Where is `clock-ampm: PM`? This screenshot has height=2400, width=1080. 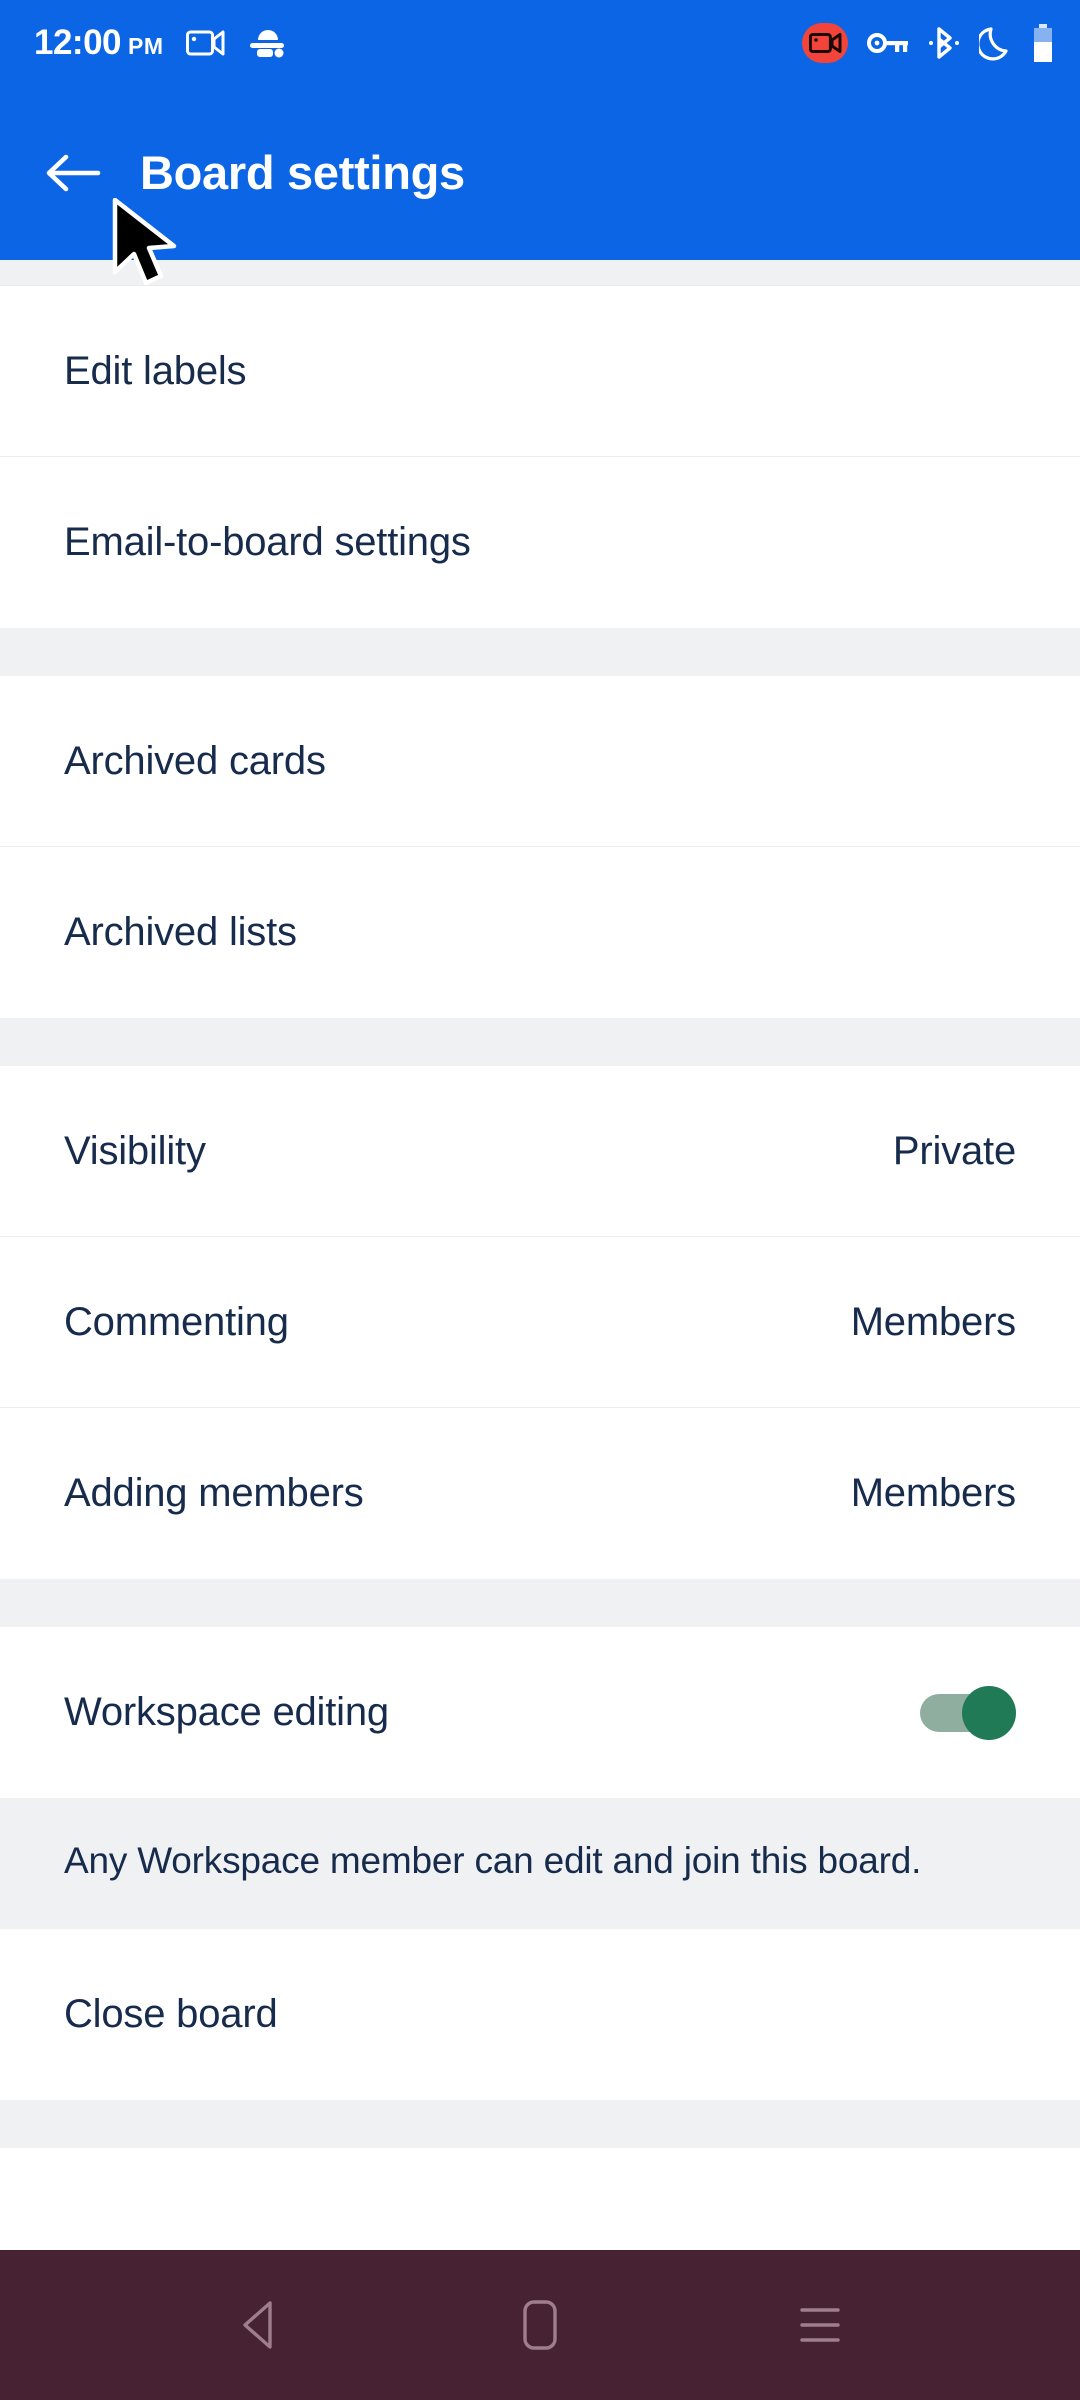 clock-ampm: PM is located at coordinates (146, 45).